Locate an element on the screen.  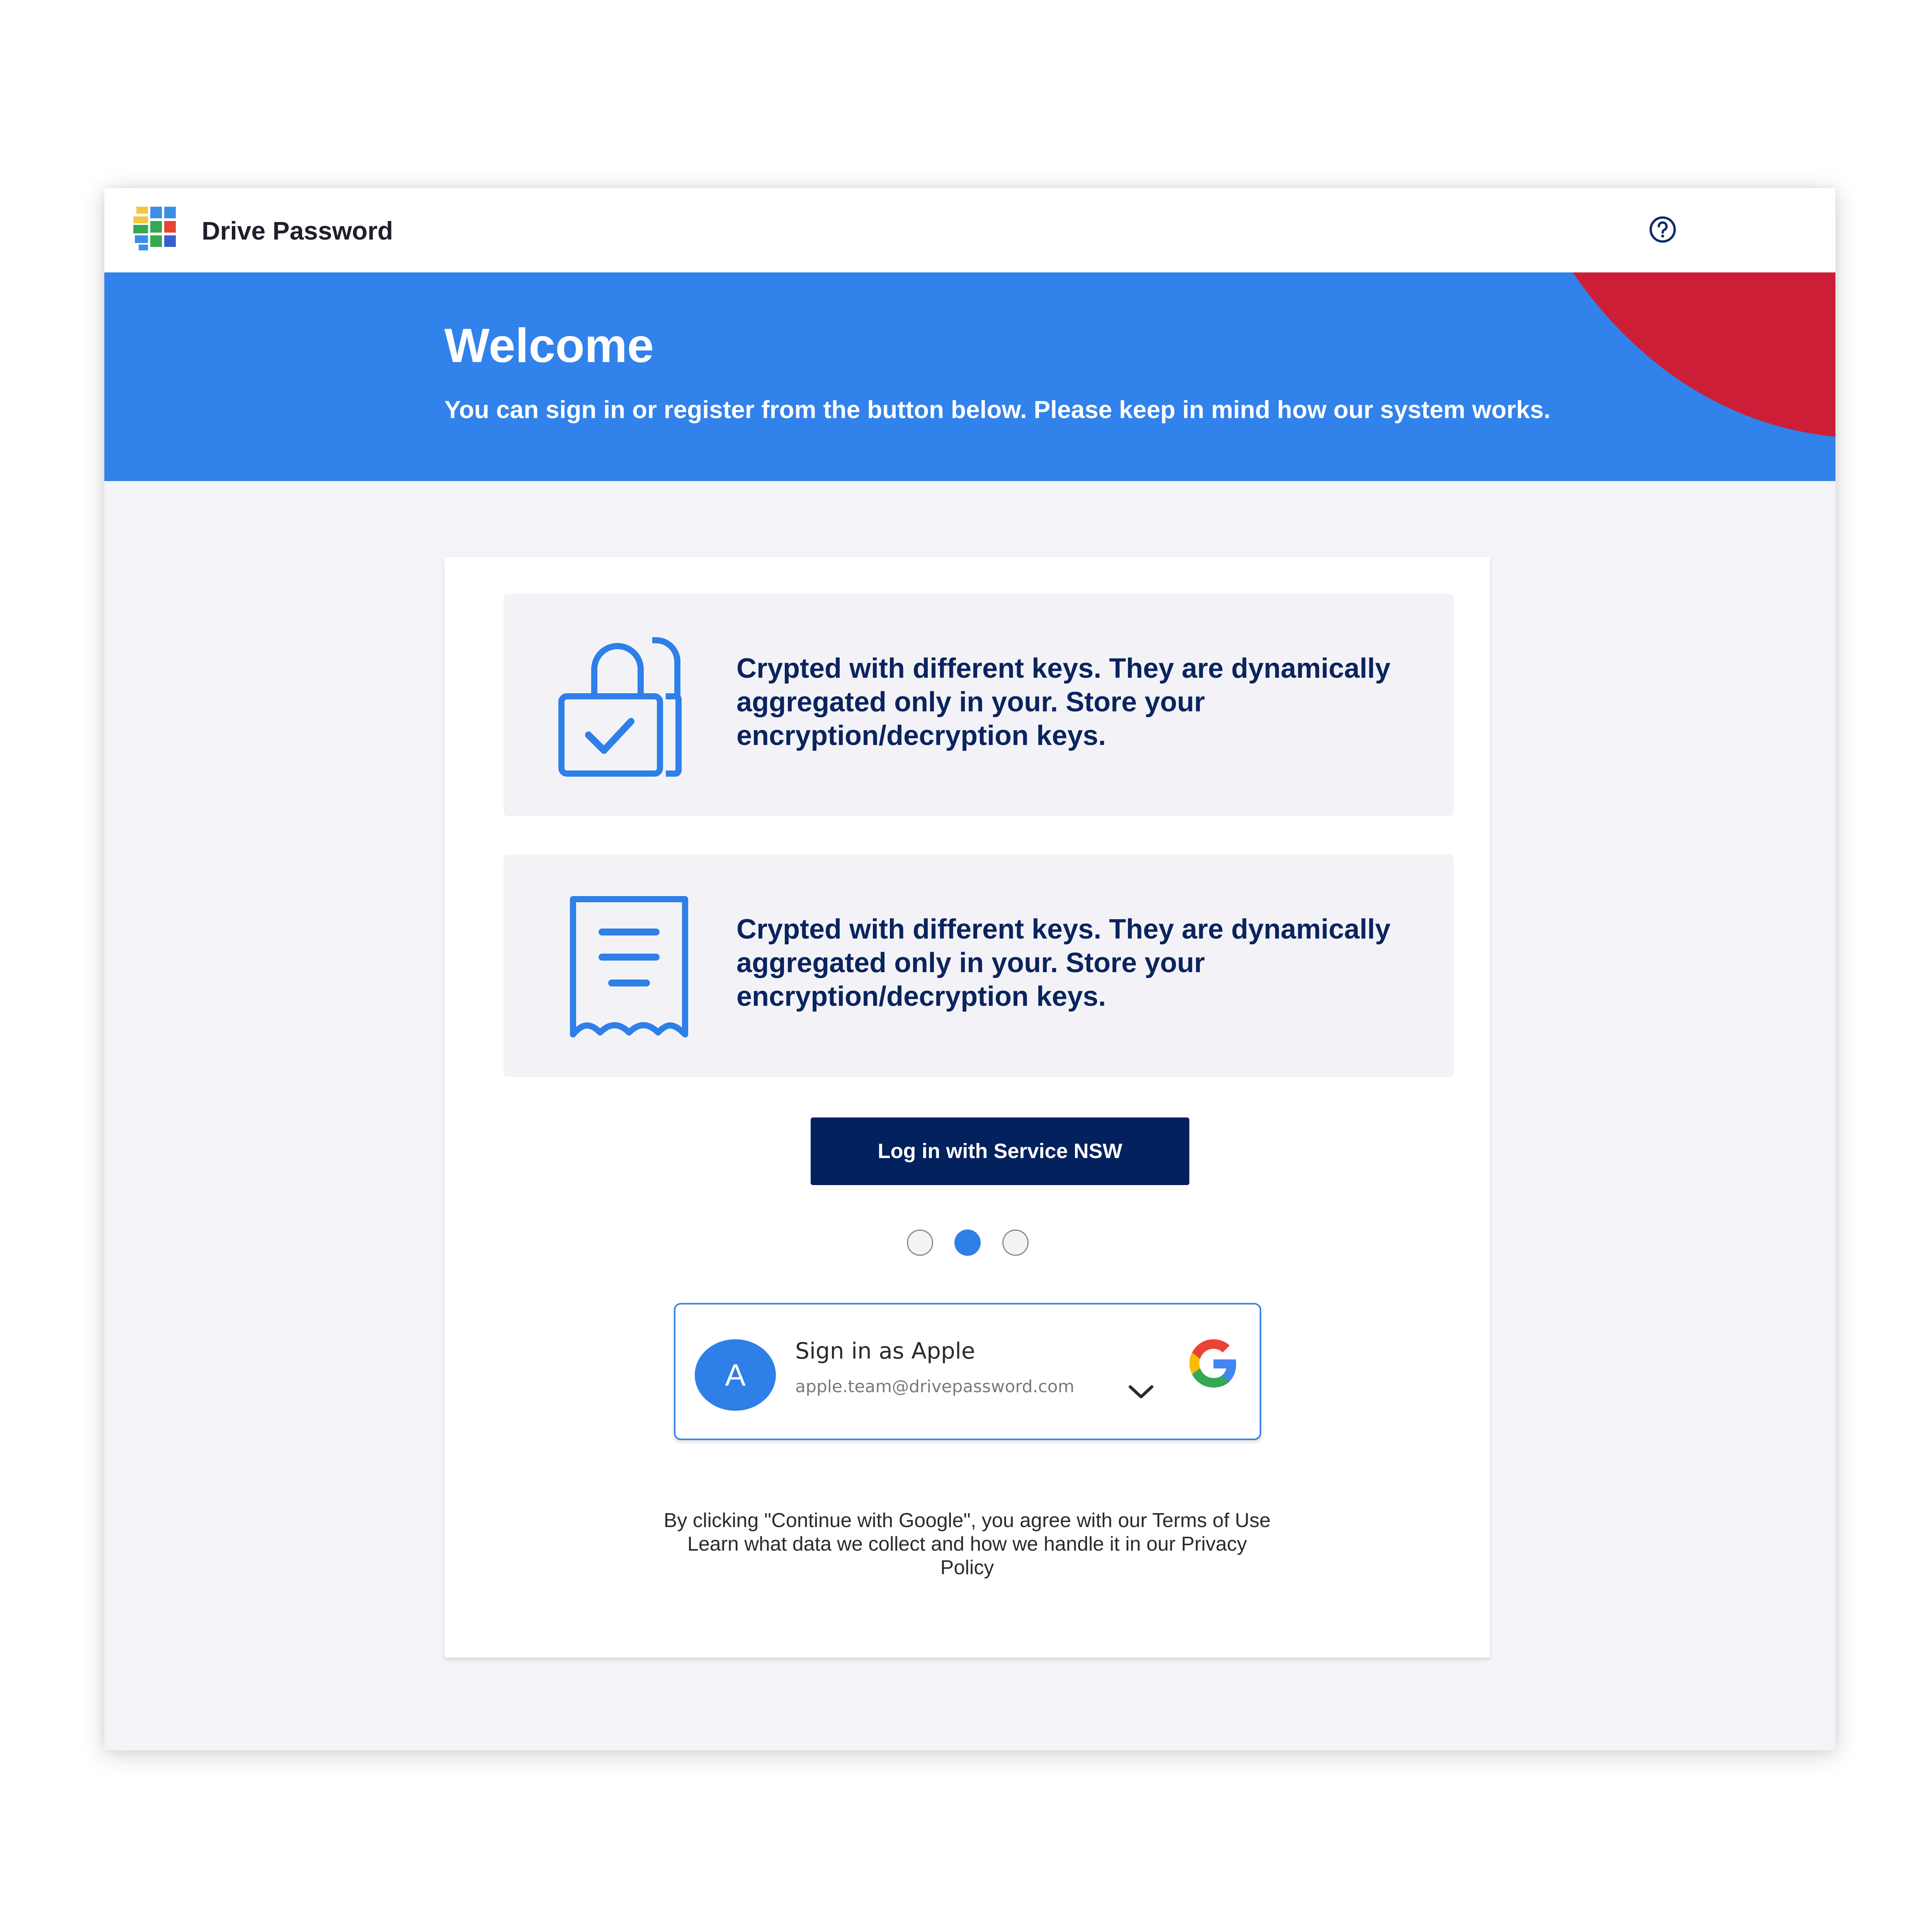
app-title: Drive Password is located at coordinates (298, 230).